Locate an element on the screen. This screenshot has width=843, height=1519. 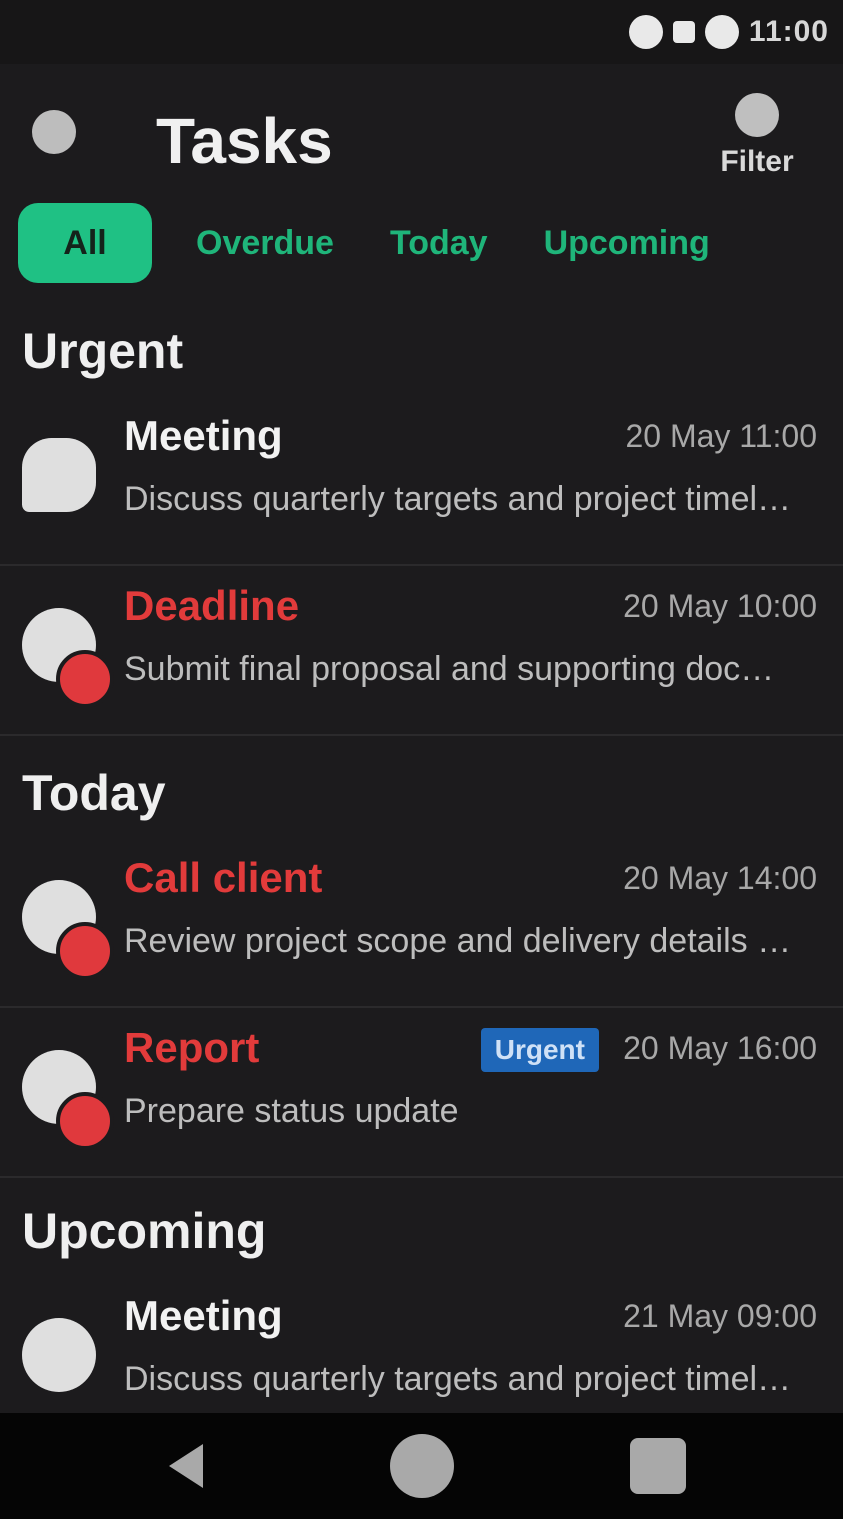
status-icons: 11:00 is located at coordinates (728, 32).